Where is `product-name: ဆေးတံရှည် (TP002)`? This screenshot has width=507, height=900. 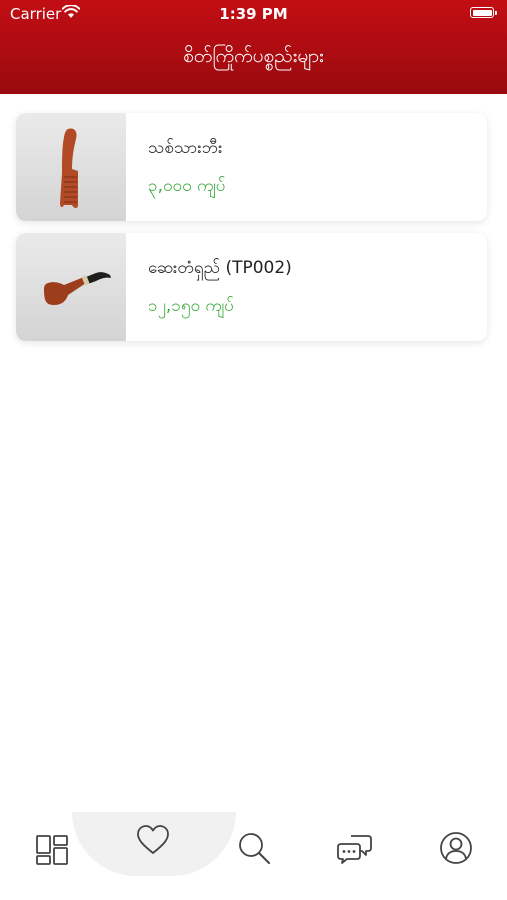
product-name: ဆေးတံရှည် (TP002) is located at coordinates (220, 268).